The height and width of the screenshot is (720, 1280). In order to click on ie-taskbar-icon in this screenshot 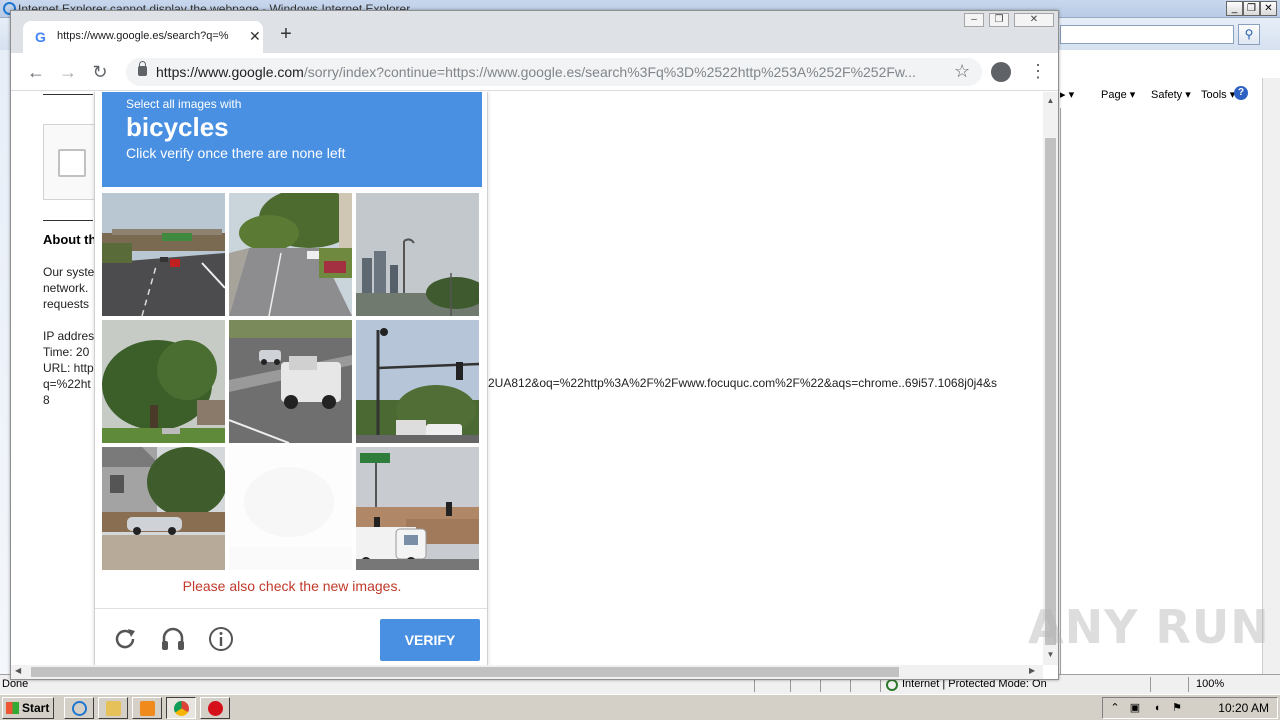, I will do `click(79, 708)`.